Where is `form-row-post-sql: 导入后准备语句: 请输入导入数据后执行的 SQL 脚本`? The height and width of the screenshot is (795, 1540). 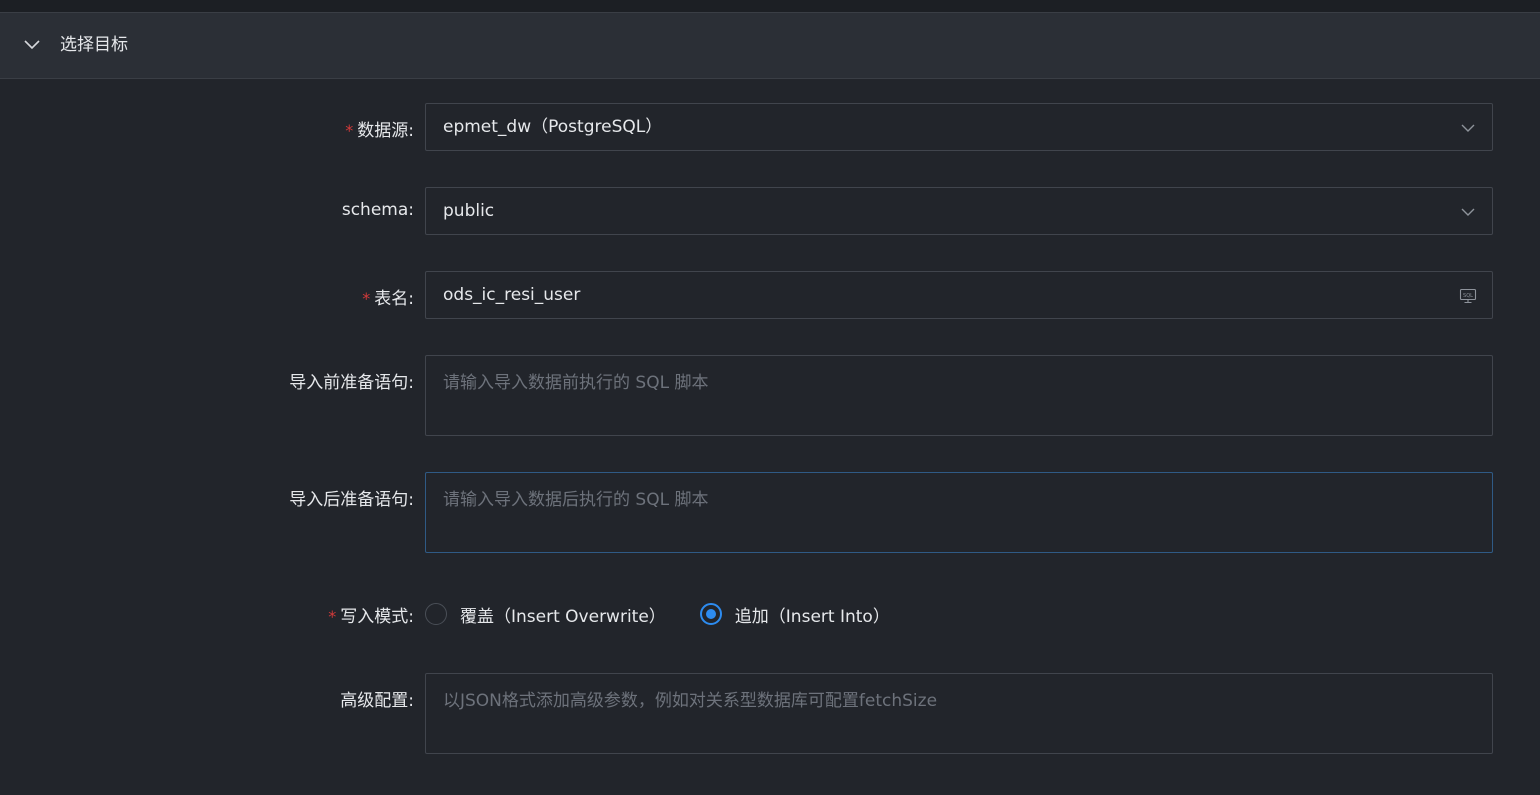 form-row-post-sql: 导入后准备语句: 请输入导入数据后执行的 SQL 脚本 is located at coordinates (770, 512).